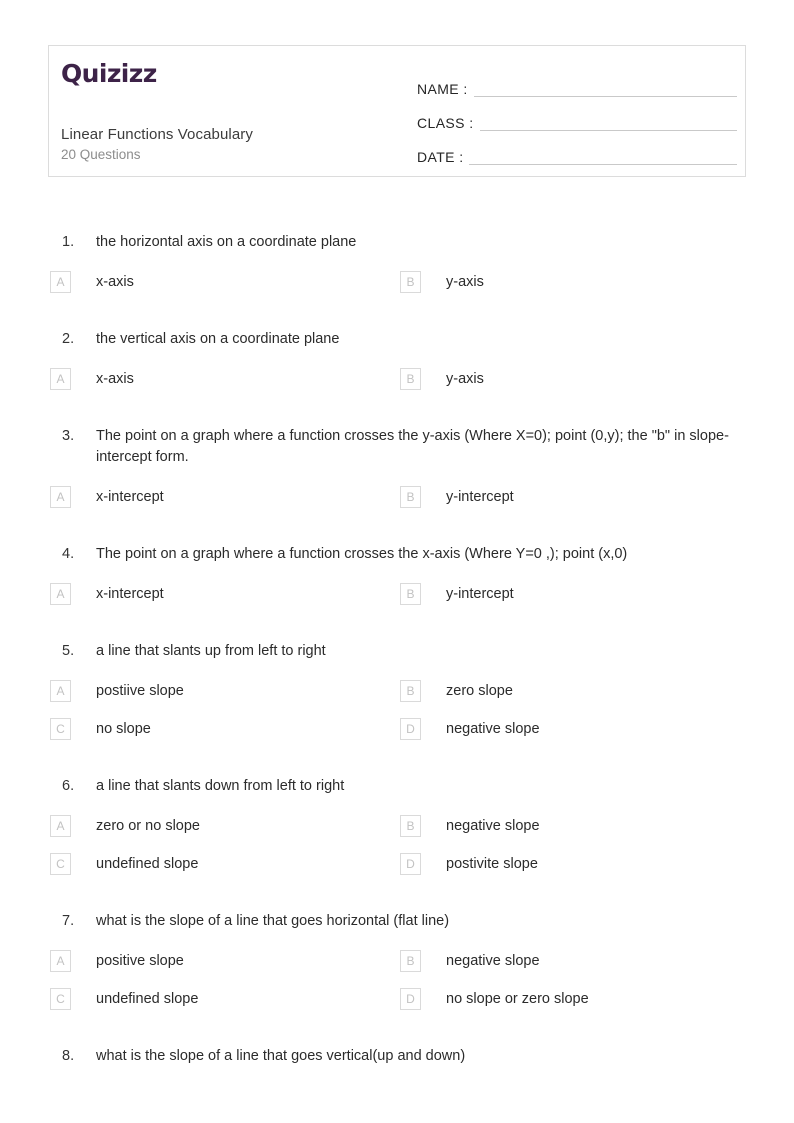 The height and width of the screenshot is (1123, 794). Describe the element at coordinates (410, 864) in the screenshot. I see `option-letter-badge: D` at that location.